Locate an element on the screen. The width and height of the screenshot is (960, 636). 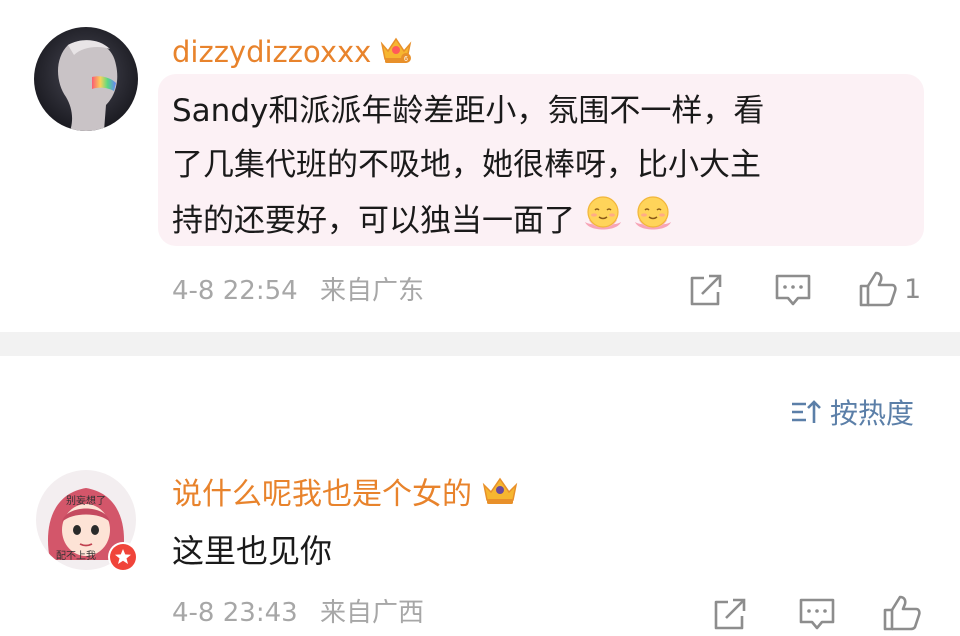
like-button: 1 is located at coordinates (889, 289).